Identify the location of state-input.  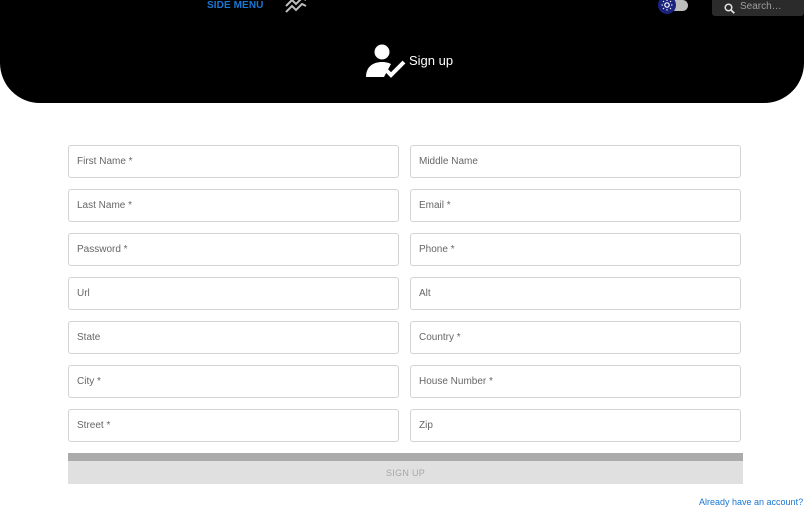
(233, 337).